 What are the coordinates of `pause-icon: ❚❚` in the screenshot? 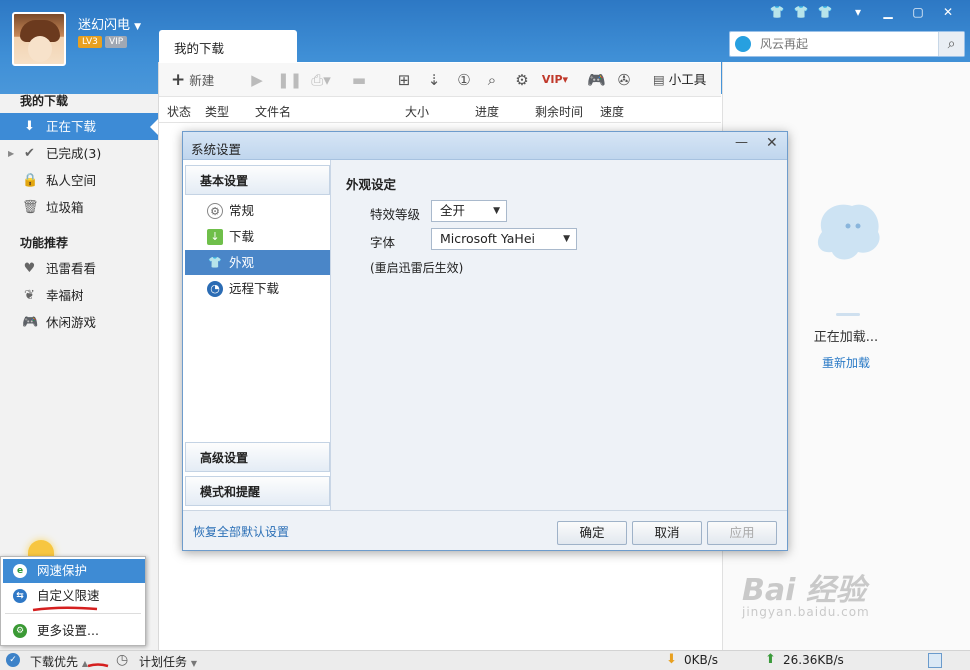 It's located at (289, 80).